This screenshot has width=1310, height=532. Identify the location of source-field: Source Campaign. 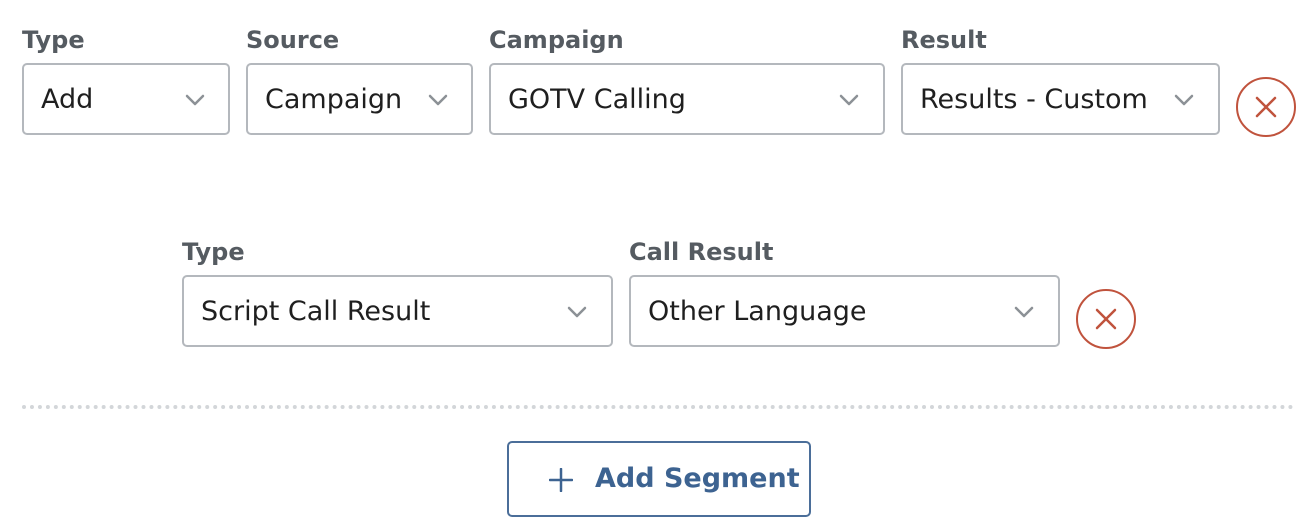
(359, 80).